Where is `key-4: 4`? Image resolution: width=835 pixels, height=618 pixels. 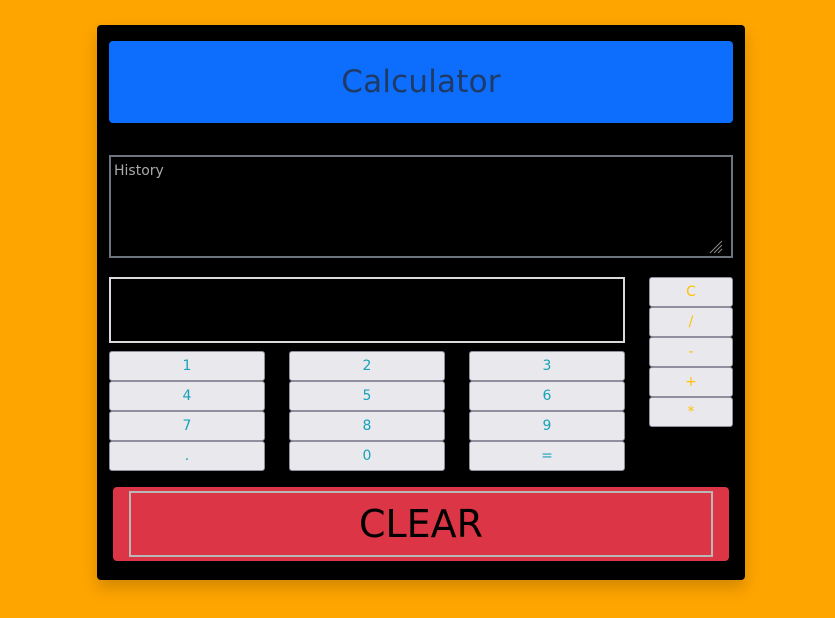 key-4: 4 is located at coordinates (187, 396).